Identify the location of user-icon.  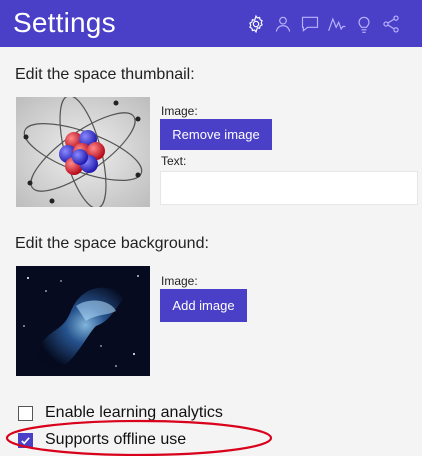
(283, 24).